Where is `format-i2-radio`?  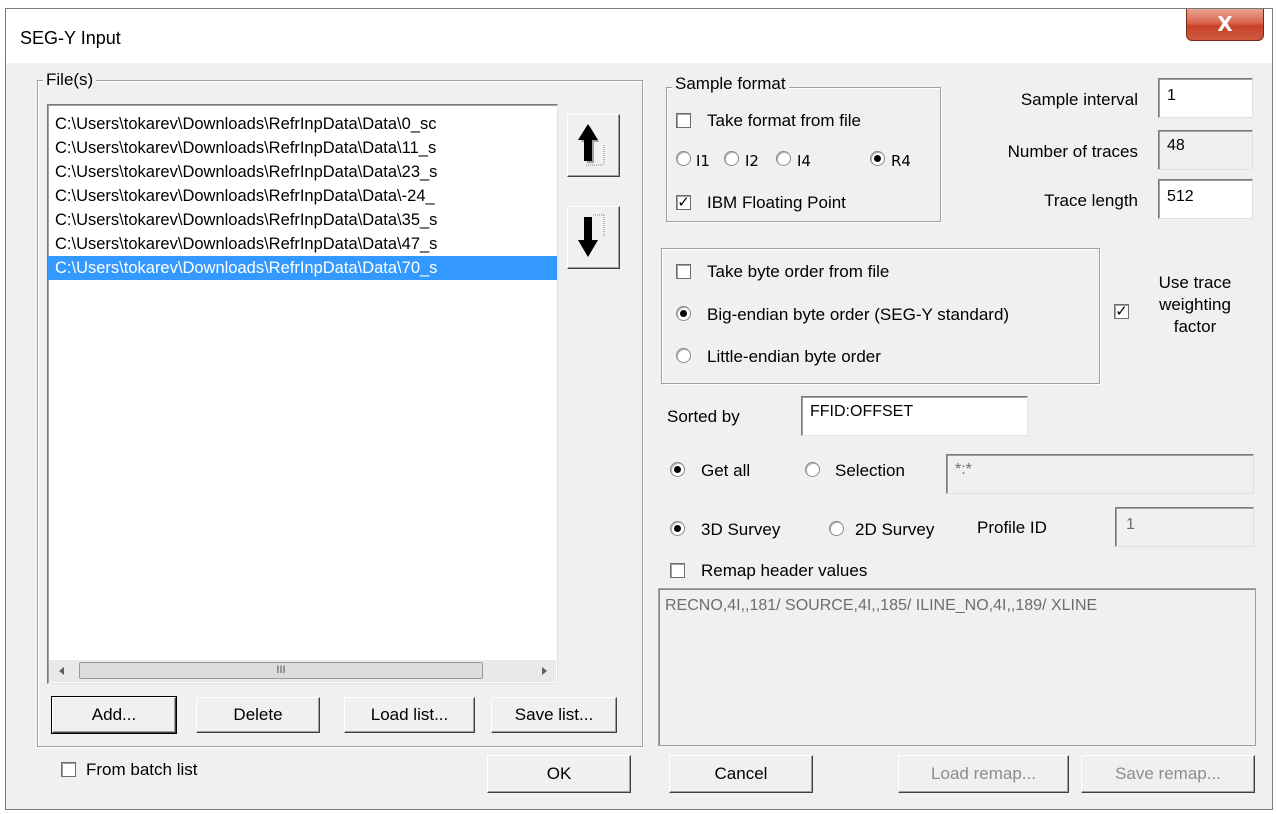
format-i2-radio is located at coordinates (731, 158).